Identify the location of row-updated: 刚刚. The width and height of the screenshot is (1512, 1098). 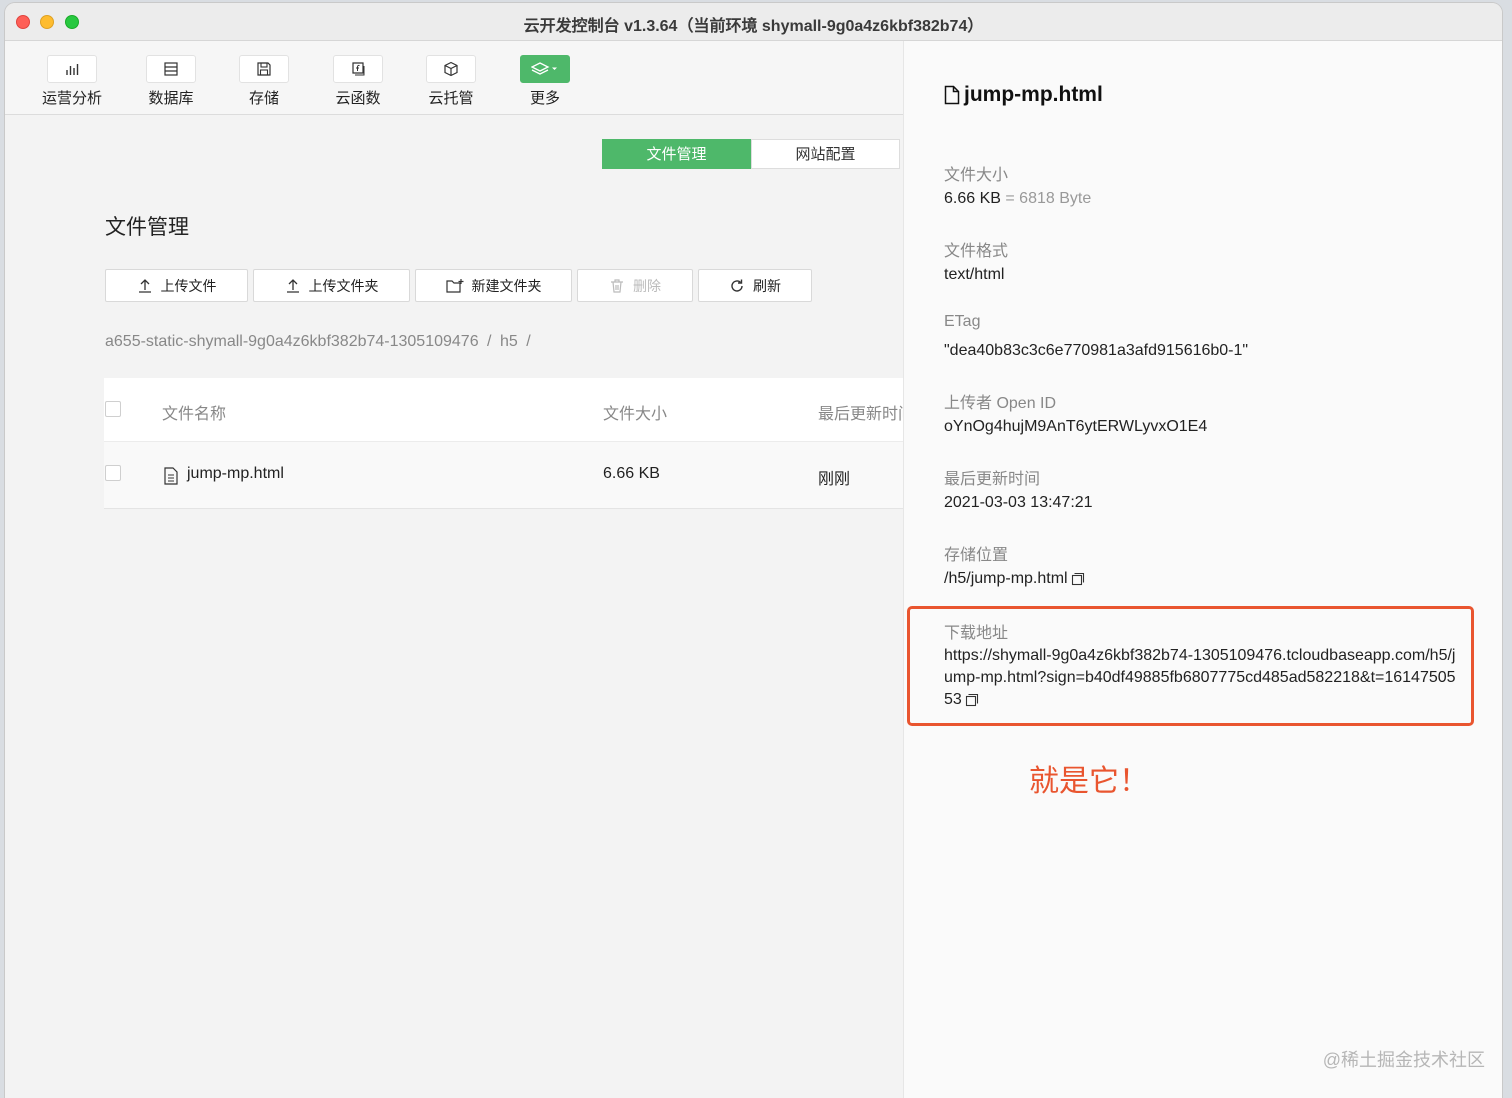
(834, 479).